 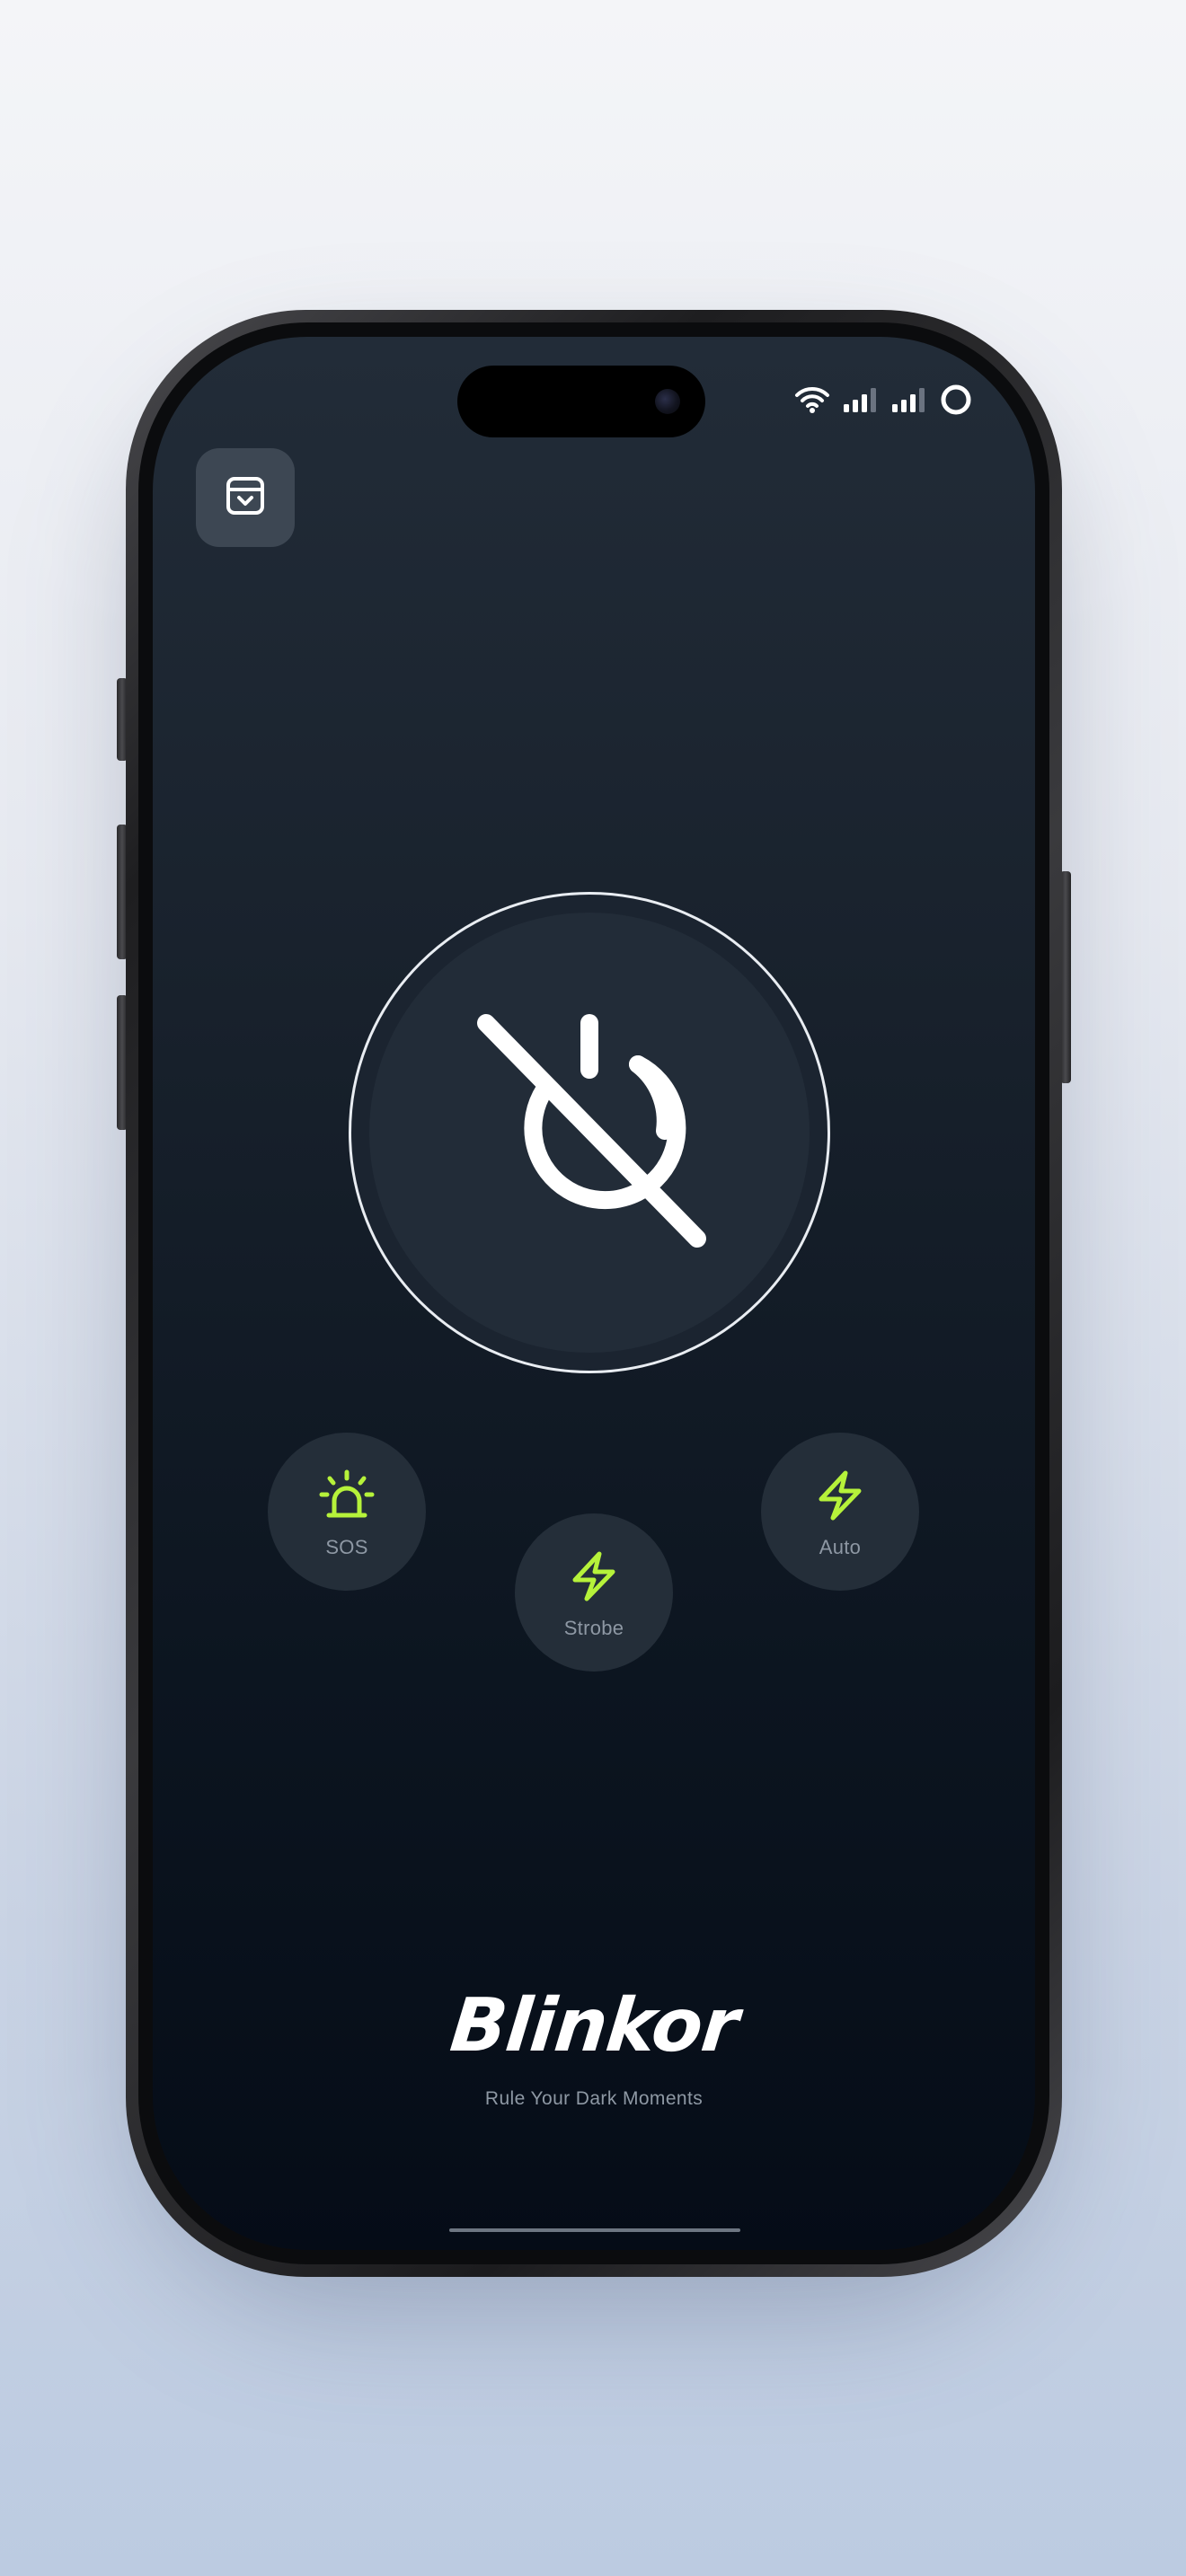 I want to click on brand-logo: Blinkor, so click(x=594, y=2026).